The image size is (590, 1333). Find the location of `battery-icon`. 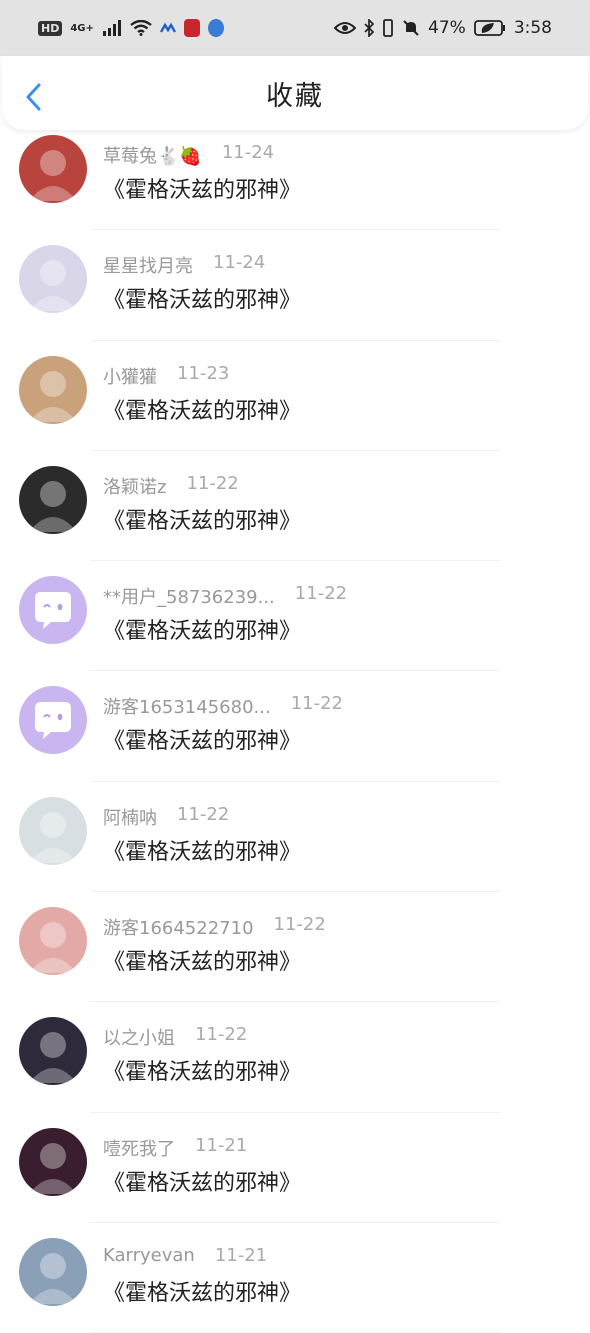

battery-icon is located at coordinates (489, 28).